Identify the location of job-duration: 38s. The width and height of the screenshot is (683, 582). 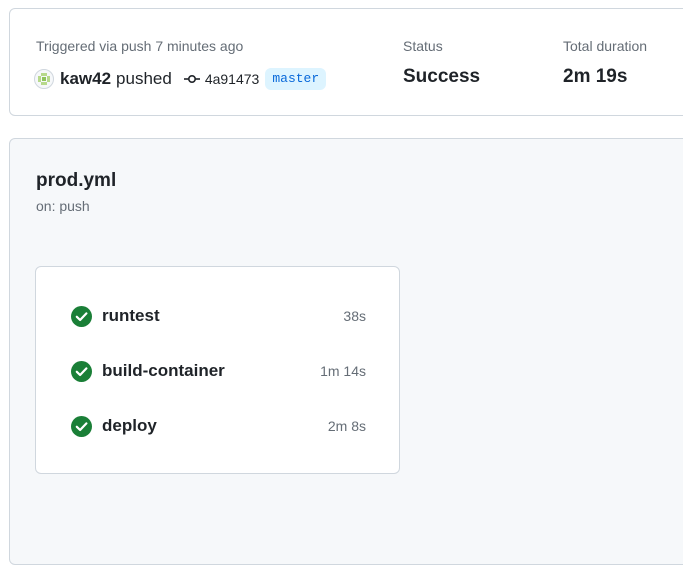
(354, 316).